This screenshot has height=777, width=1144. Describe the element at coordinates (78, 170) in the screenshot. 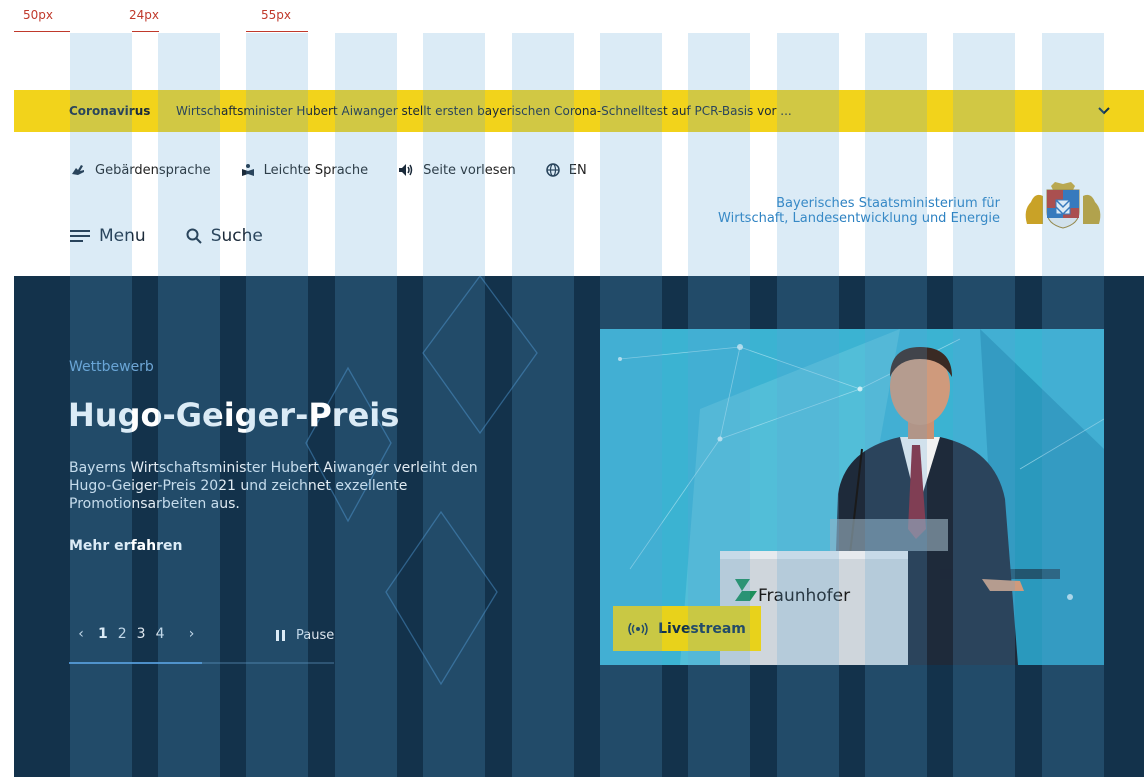

I see `sign-language-icon` at that location.